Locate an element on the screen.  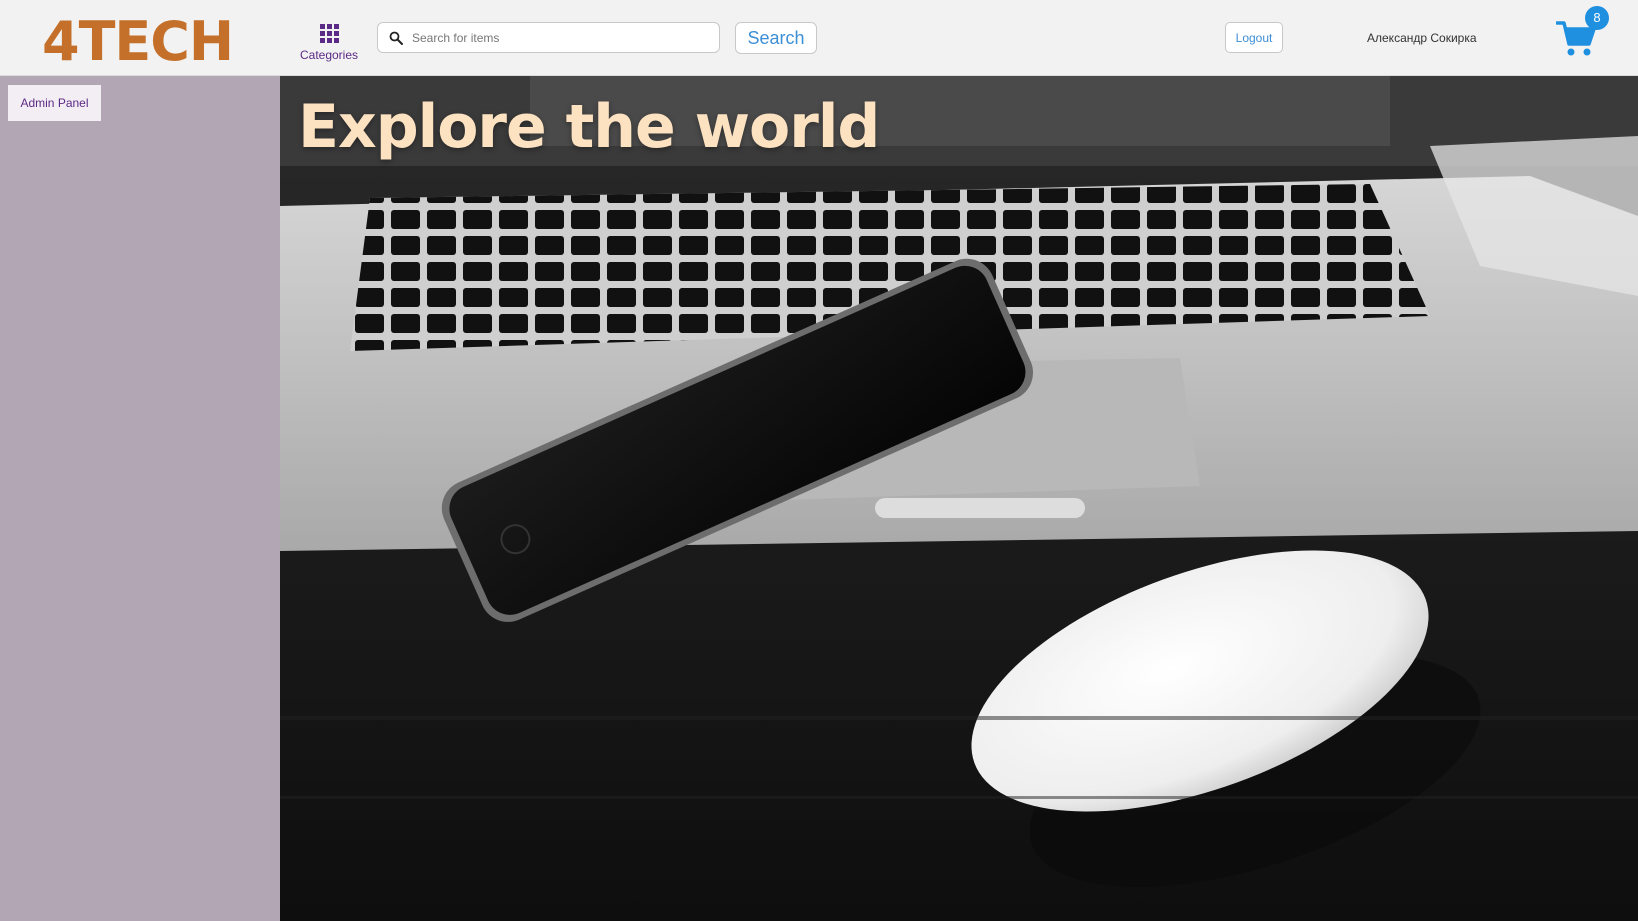
search-input is located at coordinates (562, 38).